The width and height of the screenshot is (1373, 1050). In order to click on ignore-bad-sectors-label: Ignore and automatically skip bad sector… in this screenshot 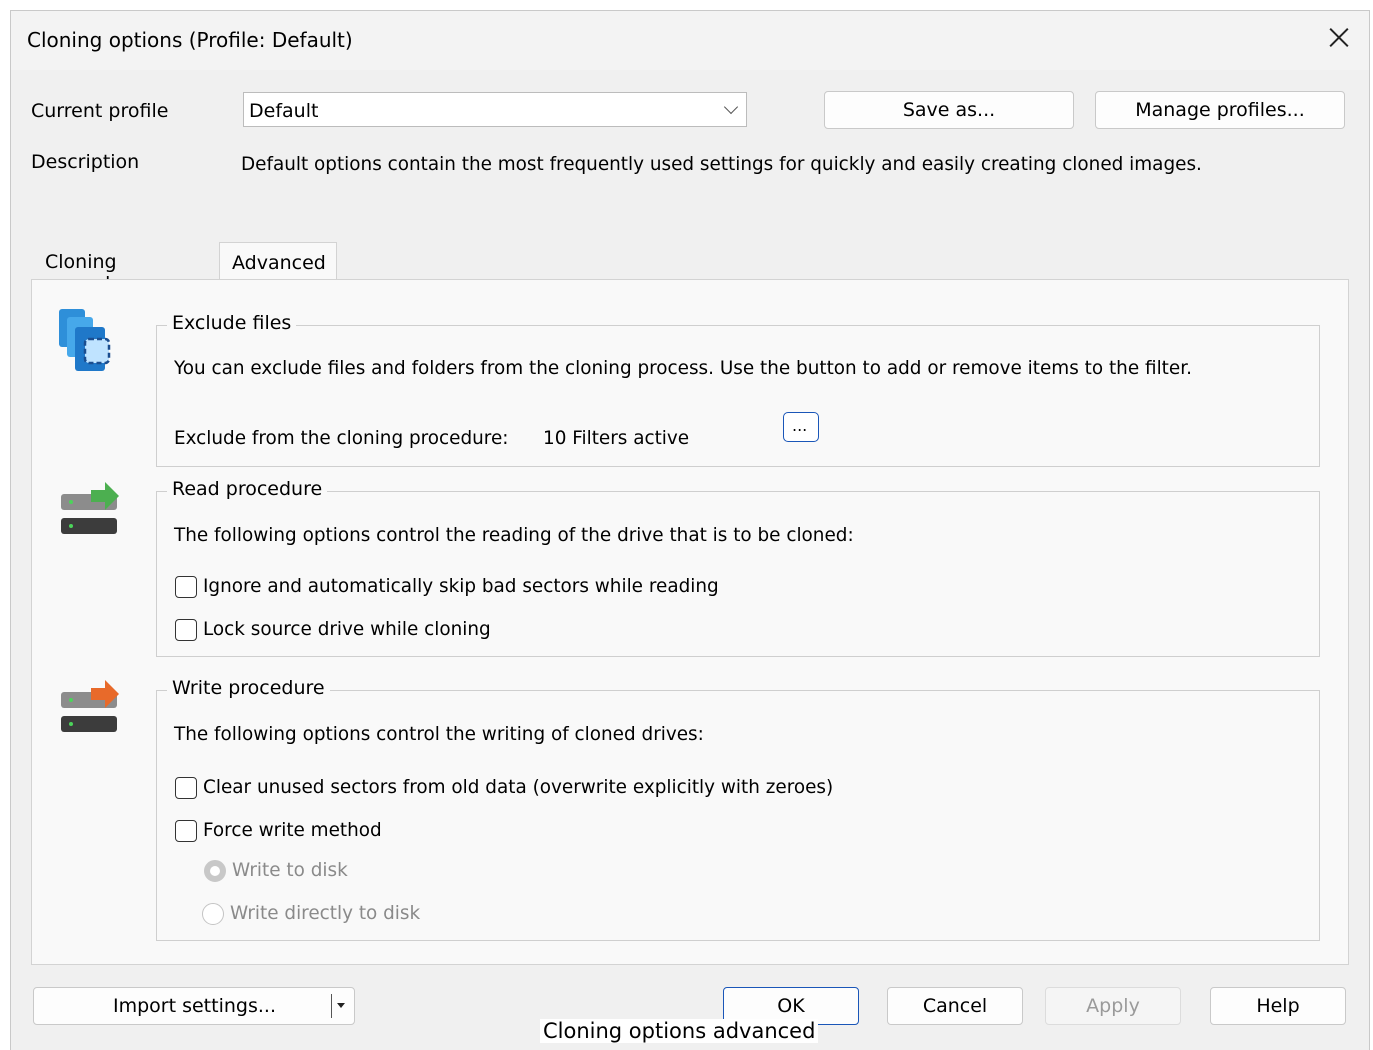, I will do `click(461, 586)`.